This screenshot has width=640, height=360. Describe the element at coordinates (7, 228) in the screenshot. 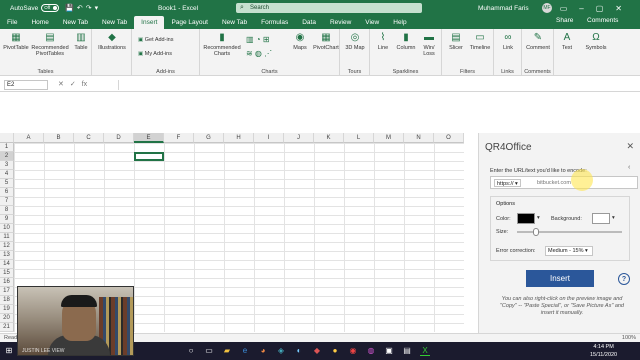

I see `row-header: 10` at that location.